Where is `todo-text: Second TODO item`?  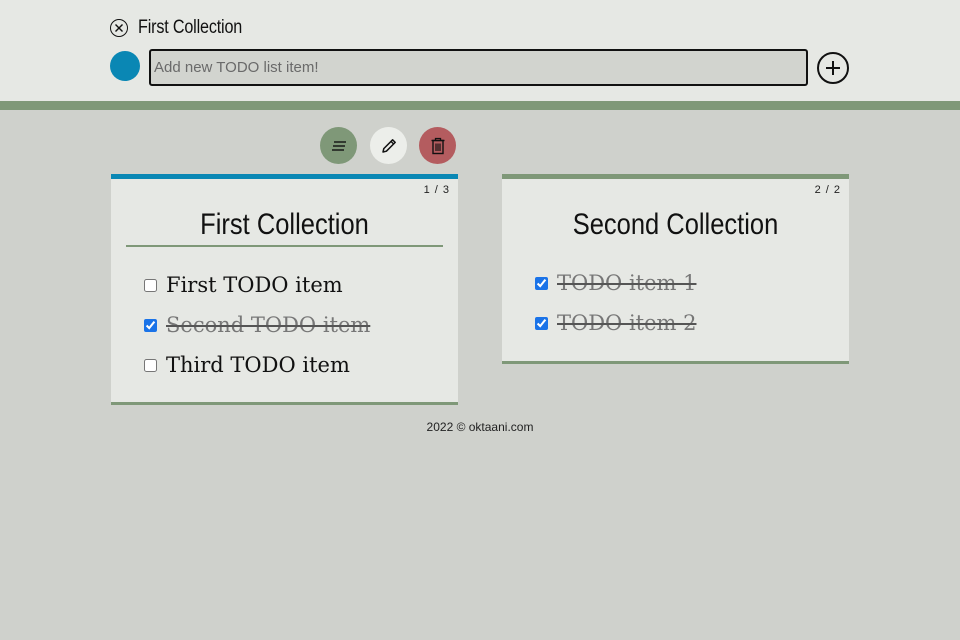
todo-text: Second TODO item is located at coordinates (268, 325).